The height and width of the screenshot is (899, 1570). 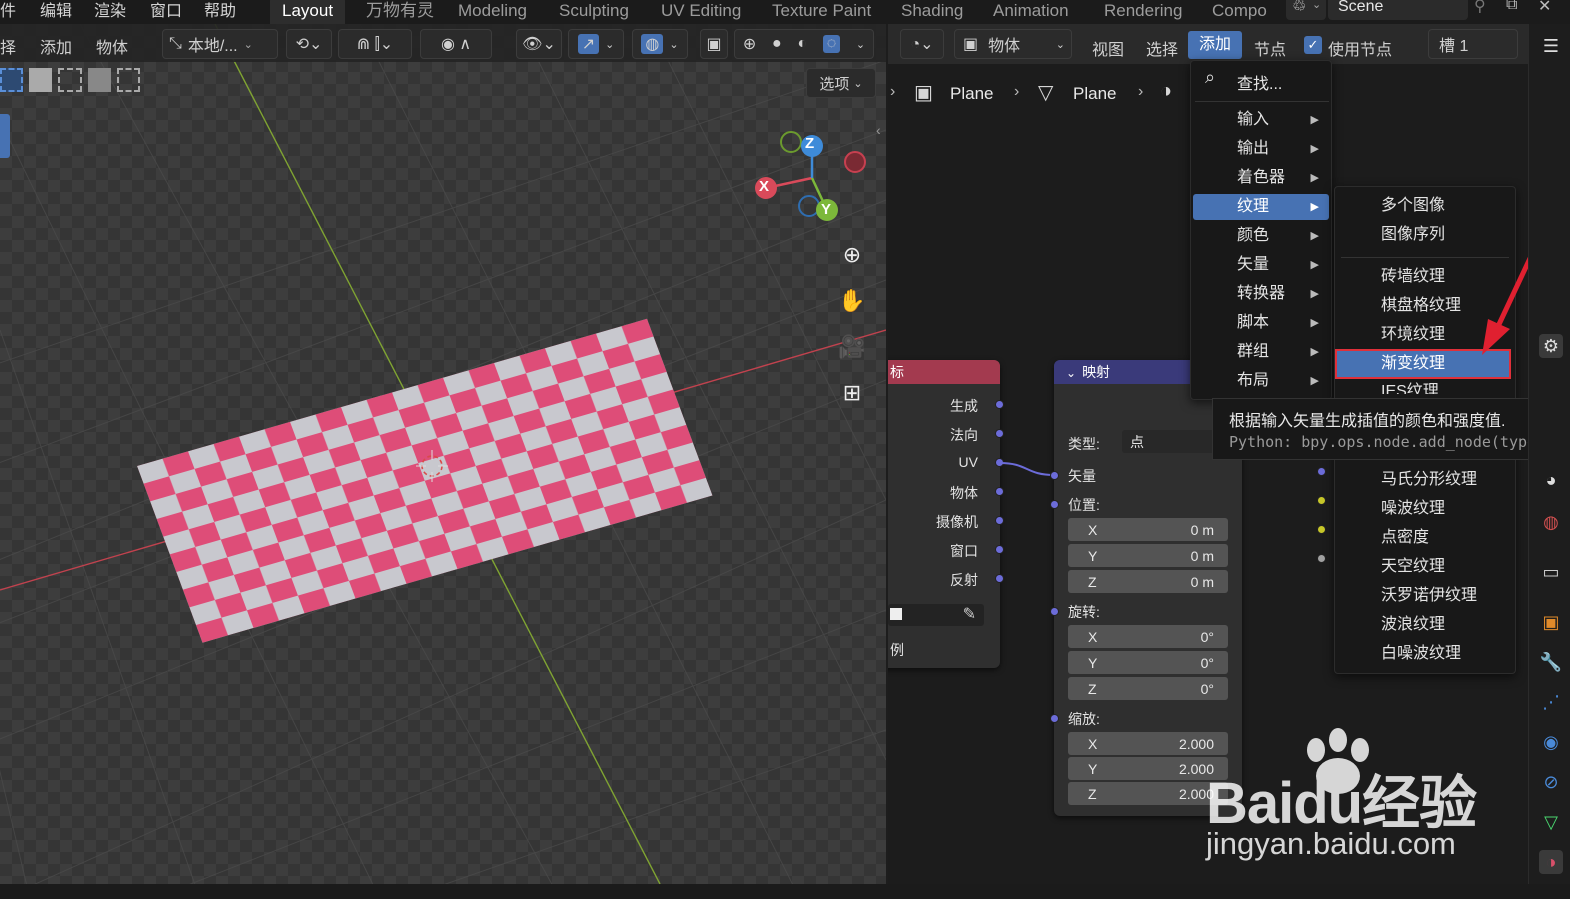 What do you see at coordinates (1551, 702) in the screenshot?
I see `particles-icon: ⋰` at bounding box center [1551, 702].